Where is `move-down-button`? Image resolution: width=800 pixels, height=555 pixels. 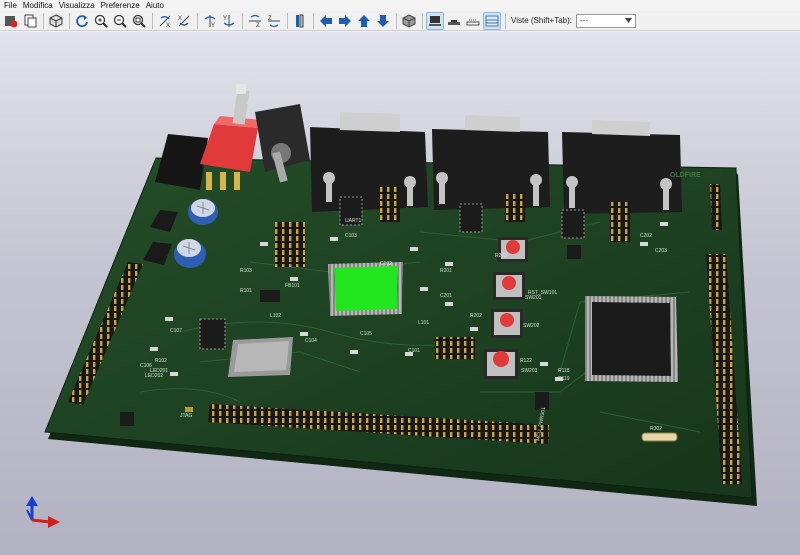 move-down-button is located at coordinates (383, 21).